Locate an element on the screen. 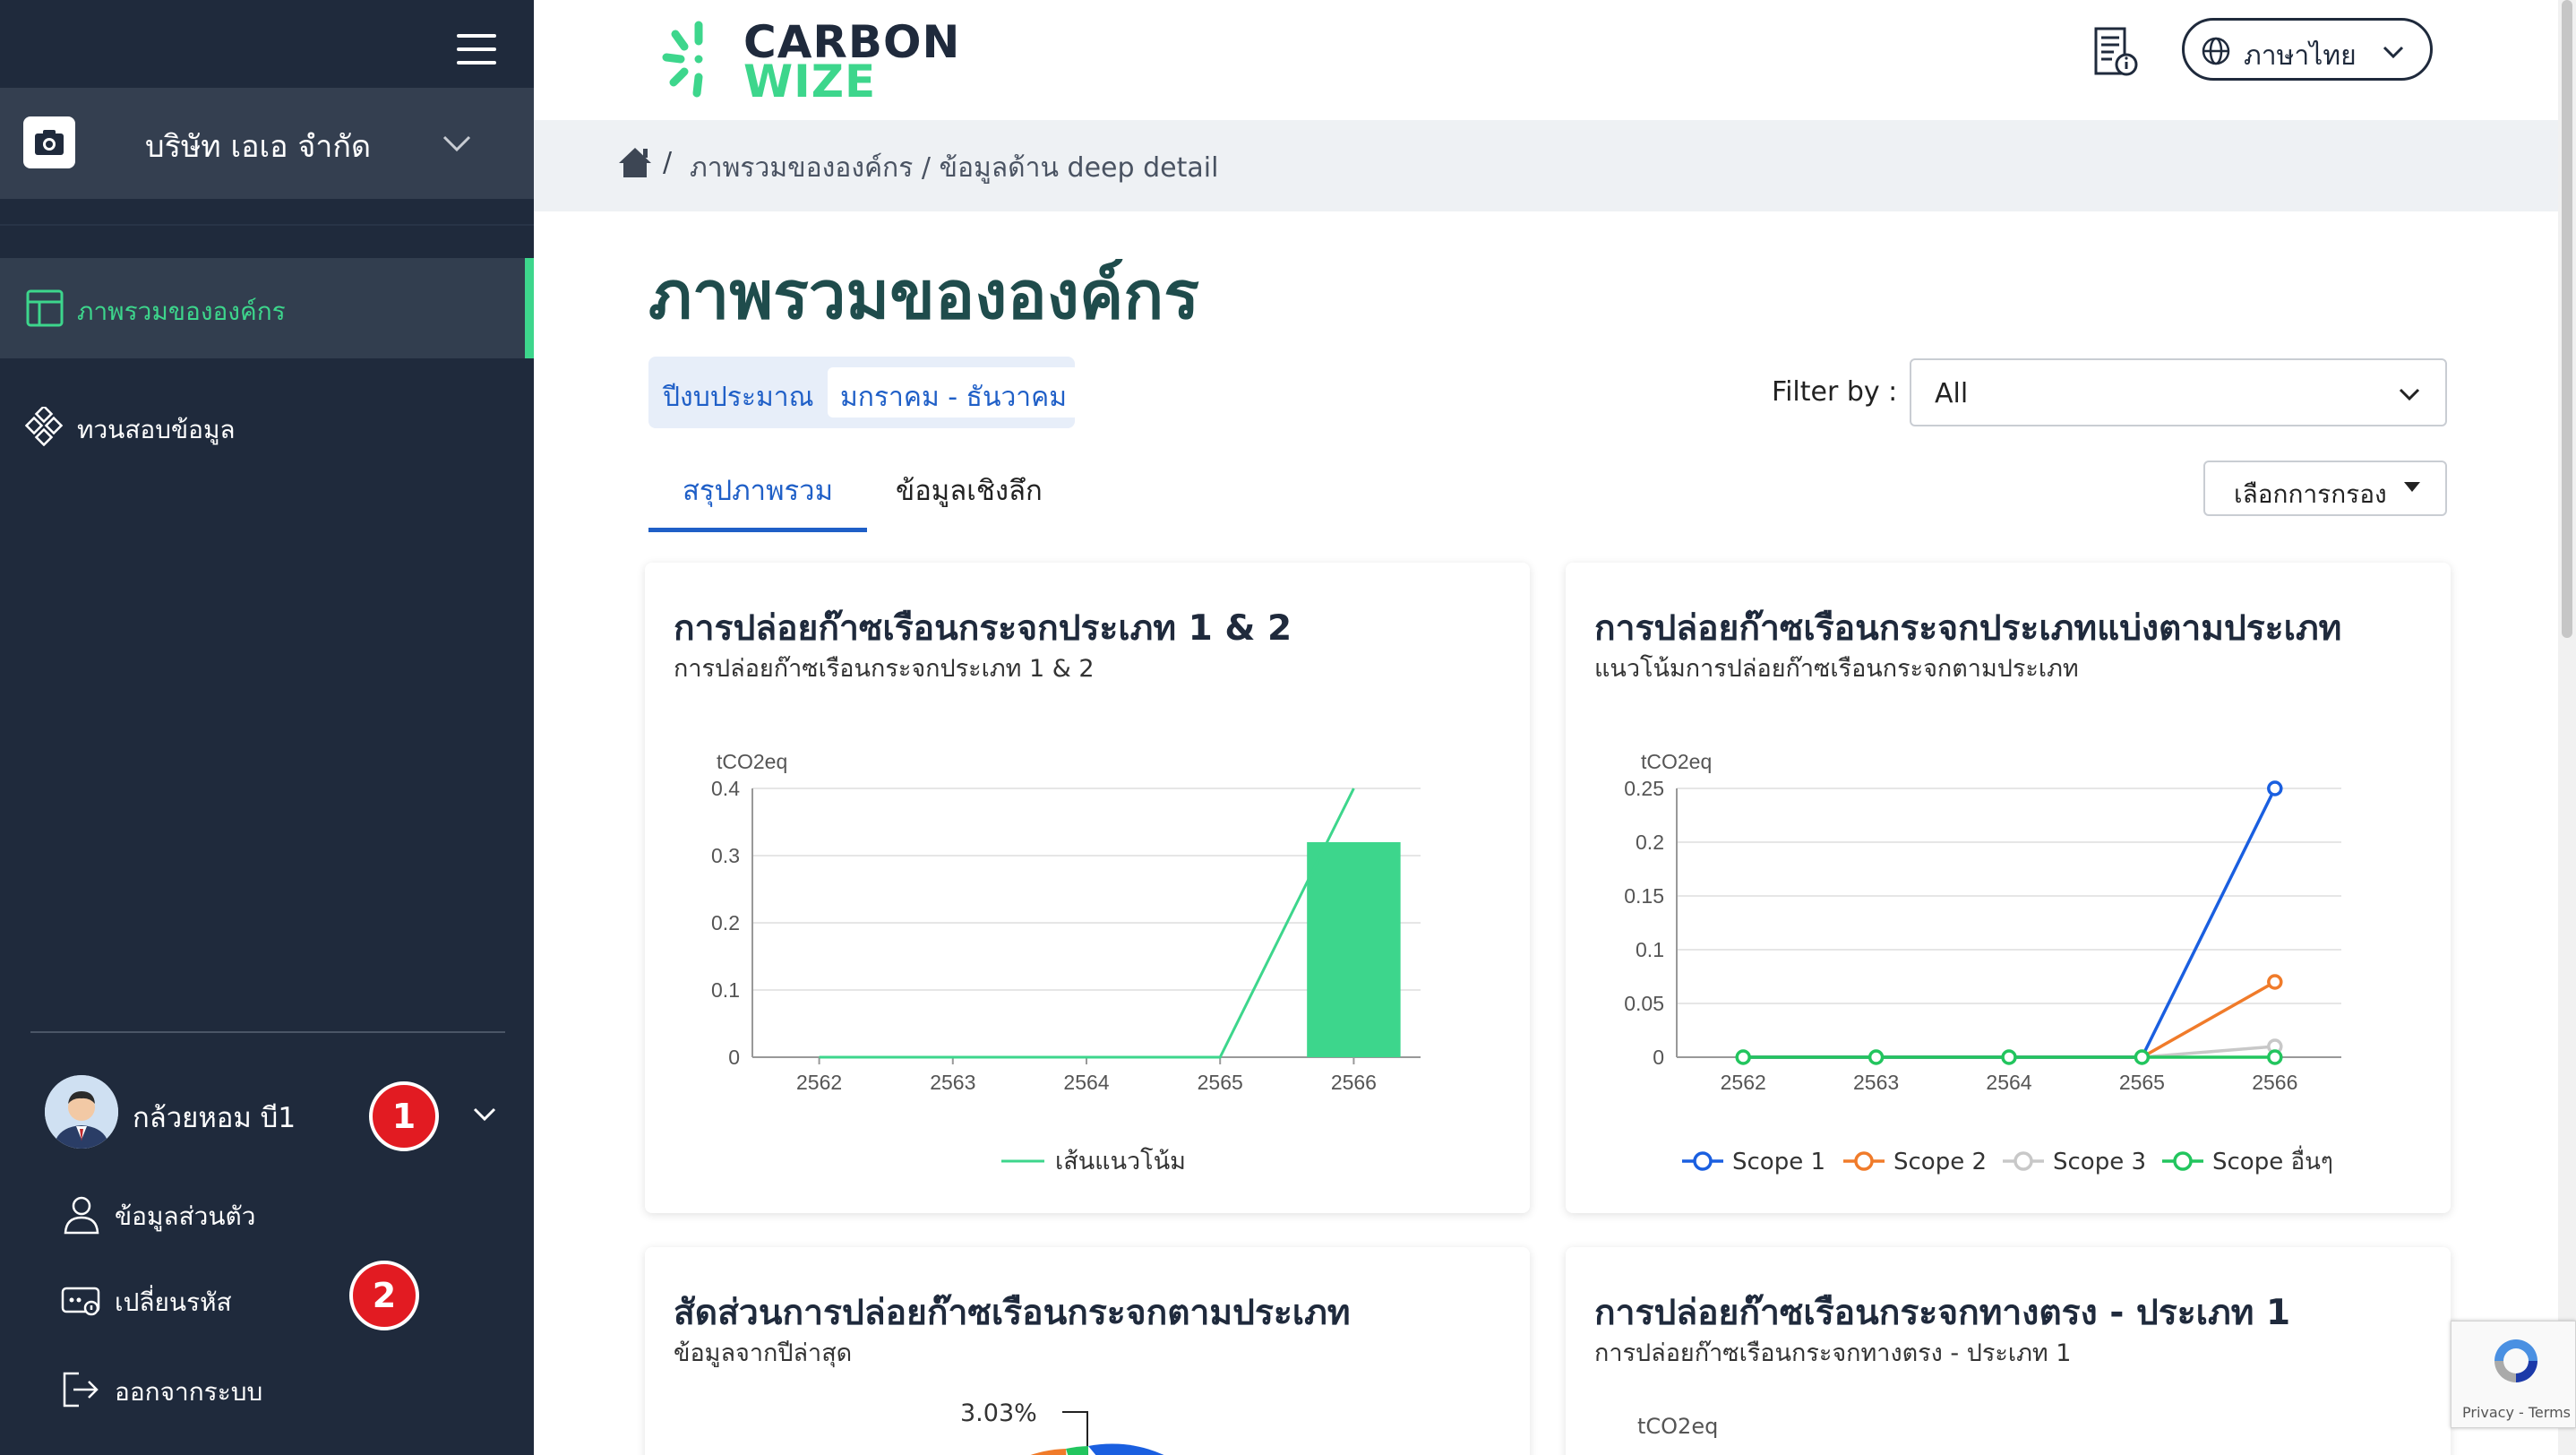  menu-item-profile: ข้อมูลส่วนตัว is located at coordinates (247, 1213).